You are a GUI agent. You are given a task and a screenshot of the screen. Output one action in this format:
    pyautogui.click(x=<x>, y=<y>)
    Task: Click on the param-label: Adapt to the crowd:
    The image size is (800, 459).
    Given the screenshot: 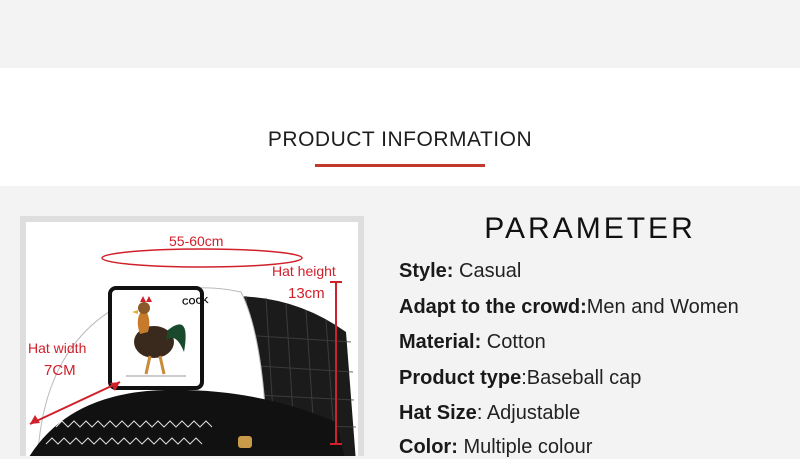 What is the action you would take?
    pyautogui.click(x=493, y=307)
    